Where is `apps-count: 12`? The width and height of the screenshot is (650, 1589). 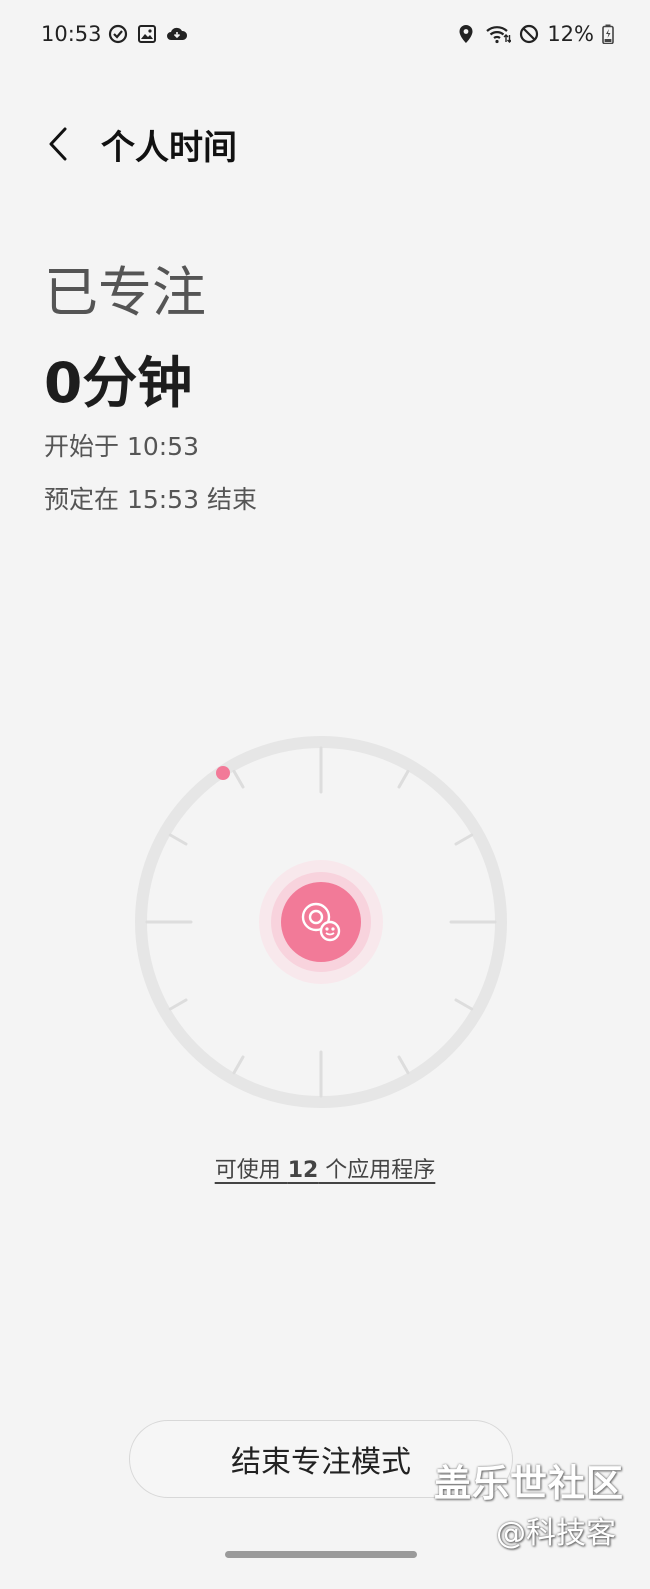
apps-count: 12 is located at coordinates (303, 1170).